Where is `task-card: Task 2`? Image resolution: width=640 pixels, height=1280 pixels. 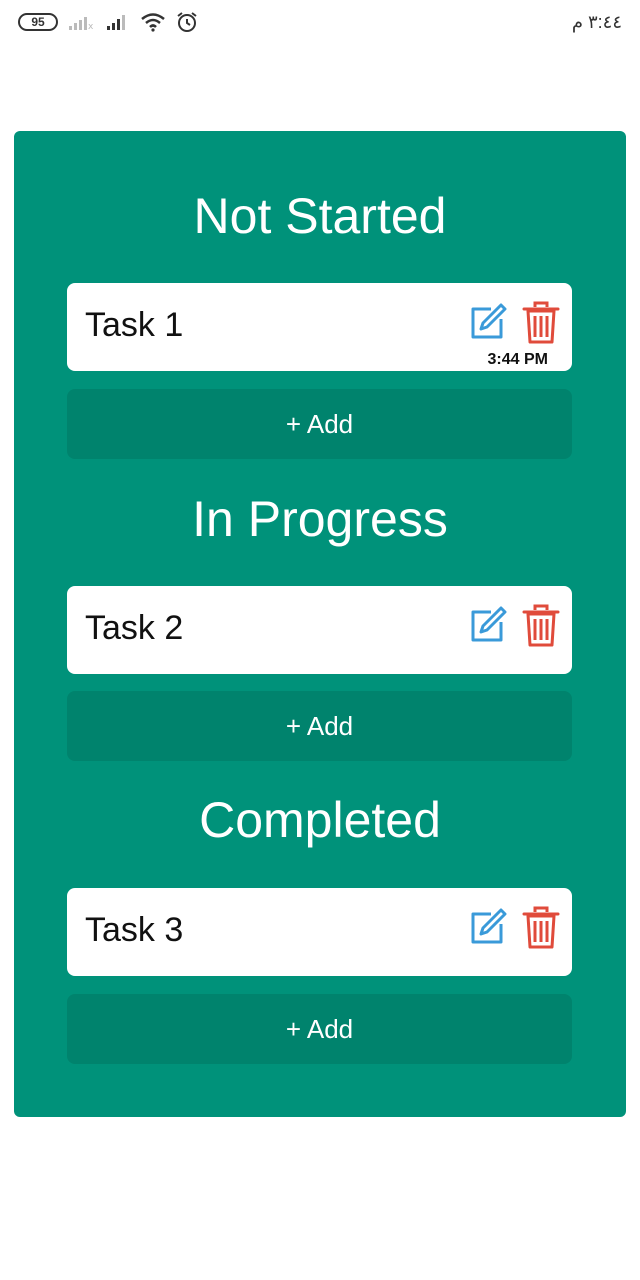
task-card: Task 2 is located at coordinates (319, 630).